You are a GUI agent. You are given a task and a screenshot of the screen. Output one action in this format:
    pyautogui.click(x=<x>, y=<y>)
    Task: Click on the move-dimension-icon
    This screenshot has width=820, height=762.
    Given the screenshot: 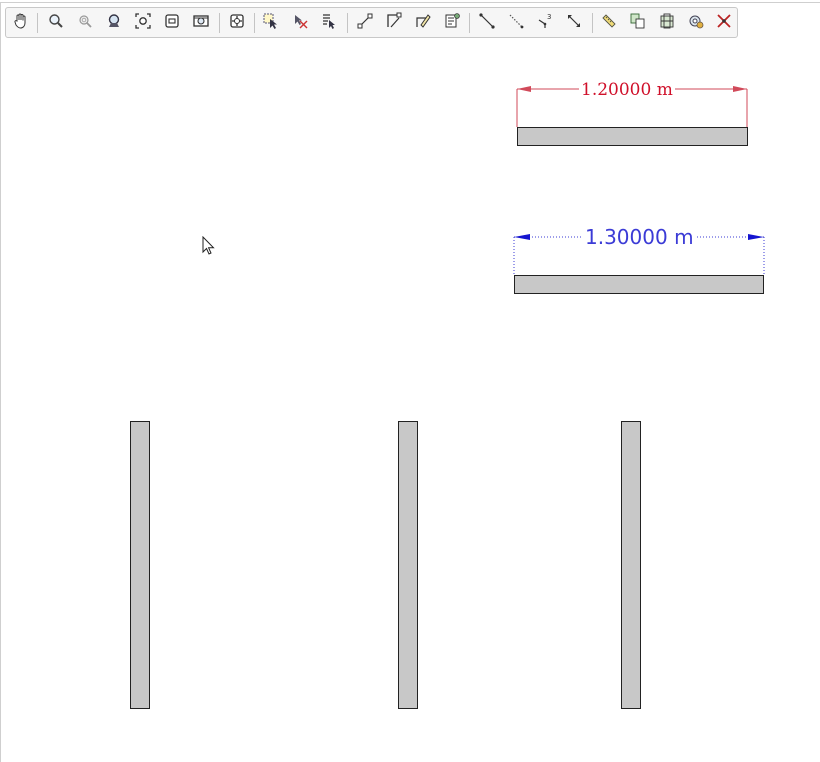 What is the action you would take?
    pyautogui.click(x=394, y=23)
    